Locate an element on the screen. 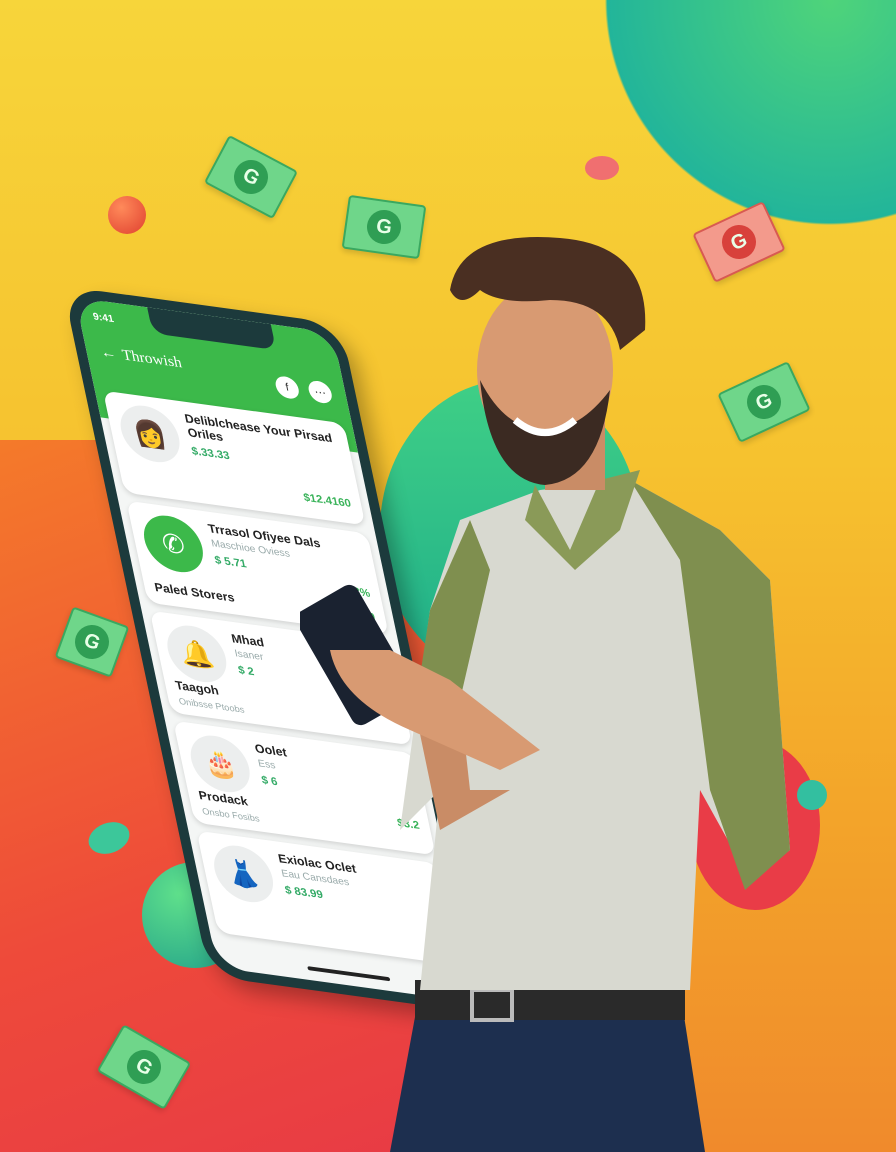  header-title: Throwish is located at coordinates (152, 359).